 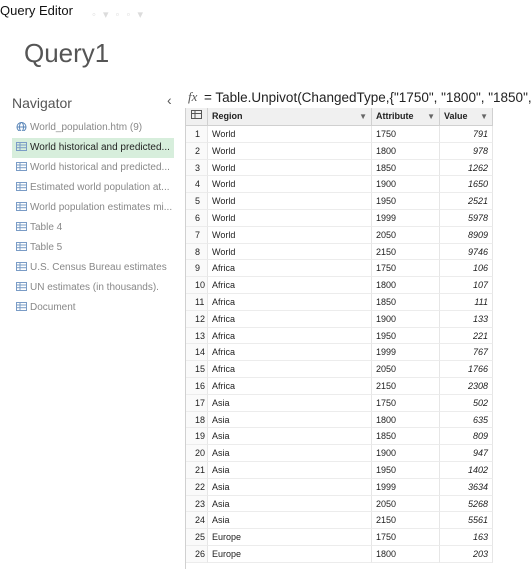 What do you see at coordinates (197, 218) in the screenshot?
I see `row-number: 6` at bounding box center [197, 218].